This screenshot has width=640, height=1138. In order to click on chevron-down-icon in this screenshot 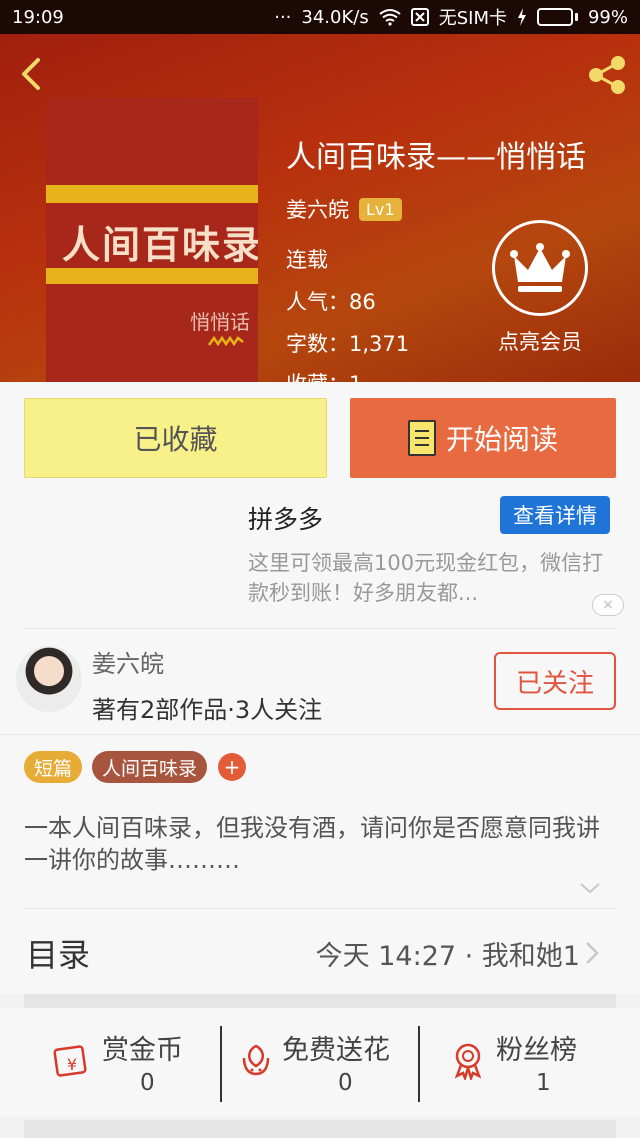, I will do `click(590, 888)`.